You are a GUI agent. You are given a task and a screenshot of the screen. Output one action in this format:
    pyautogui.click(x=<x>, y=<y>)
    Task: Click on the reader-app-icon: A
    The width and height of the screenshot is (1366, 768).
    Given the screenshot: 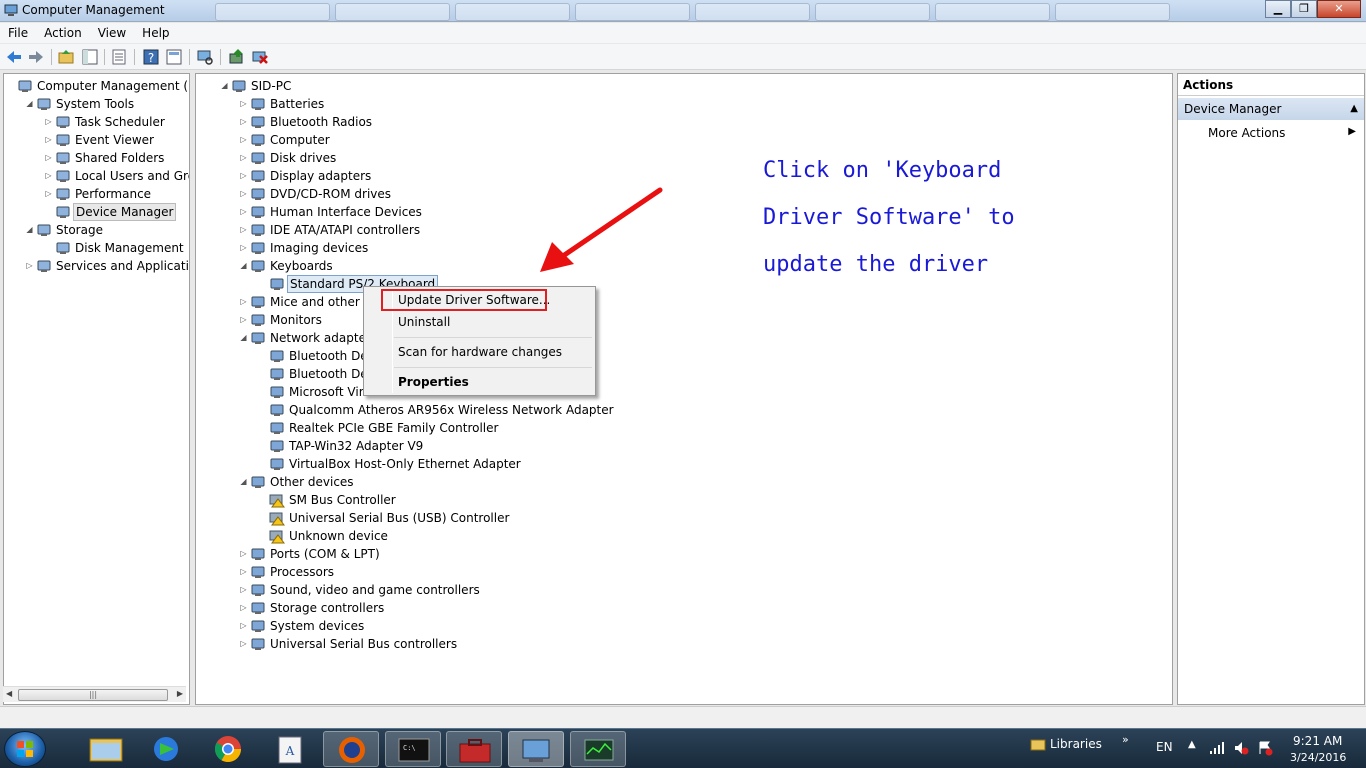 What is the action you would take?
    pyautogui.click(x=290, y=749)
    